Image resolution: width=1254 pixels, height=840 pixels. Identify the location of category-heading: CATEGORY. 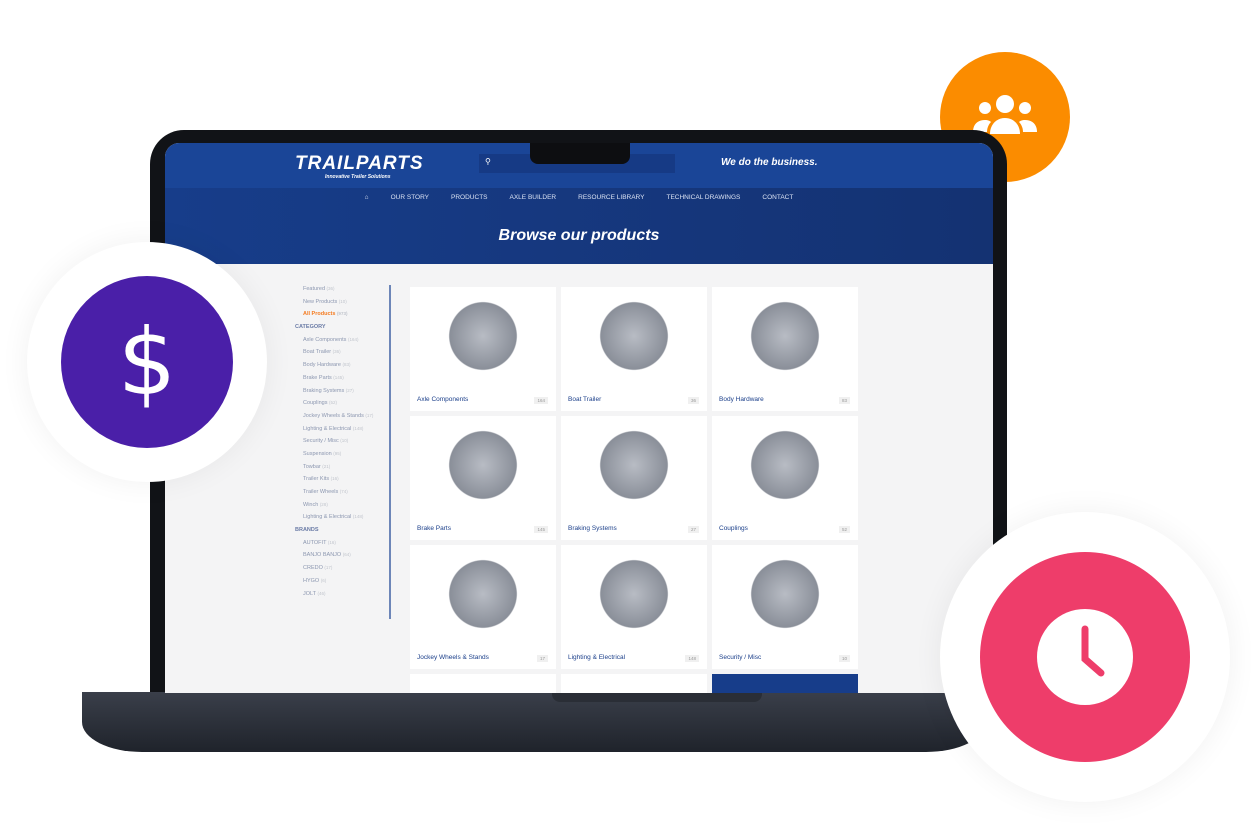
(310, 327).